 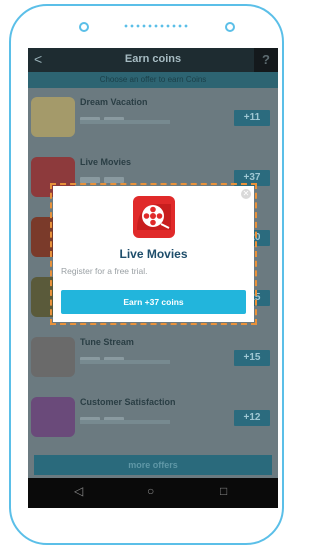 What do you see at coordinates (78, 491) in the screenshot?
I see `nav-back-icon: ◁` at bounding box center [78, 491].